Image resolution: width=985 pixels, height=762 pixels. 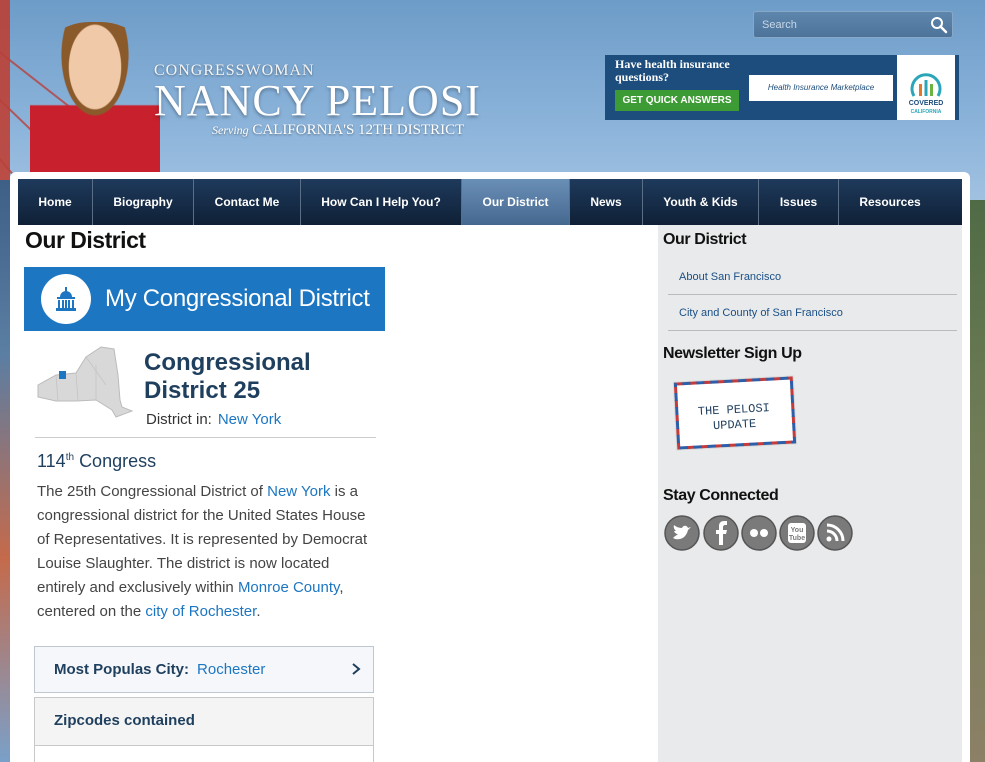 I want to click on desc-text: ., so click(x=258, y=611).